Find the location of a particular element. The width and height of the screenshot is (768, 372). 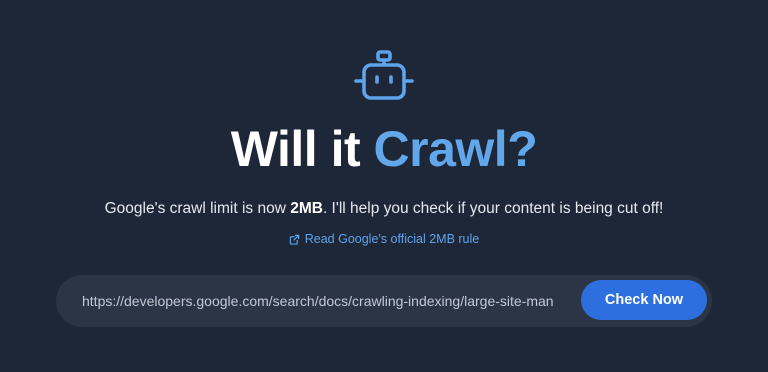

url-input is located at coordinates (318, 301).